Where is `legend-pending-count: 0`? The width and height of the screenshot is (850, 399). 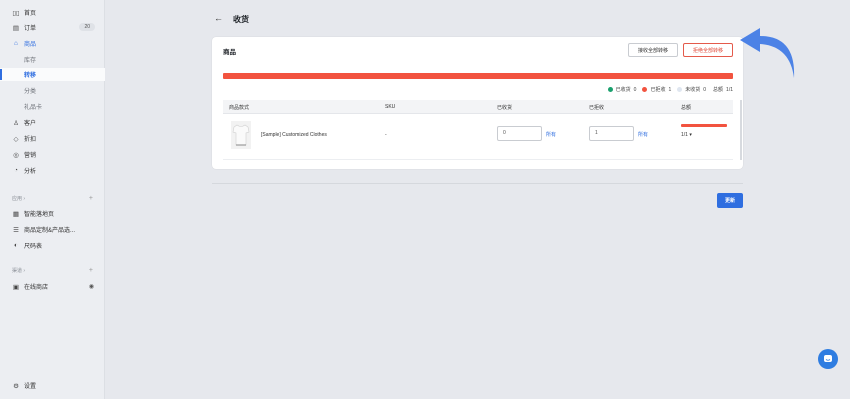
legend-pending-count: 0 is located at coordinates (705, 89).